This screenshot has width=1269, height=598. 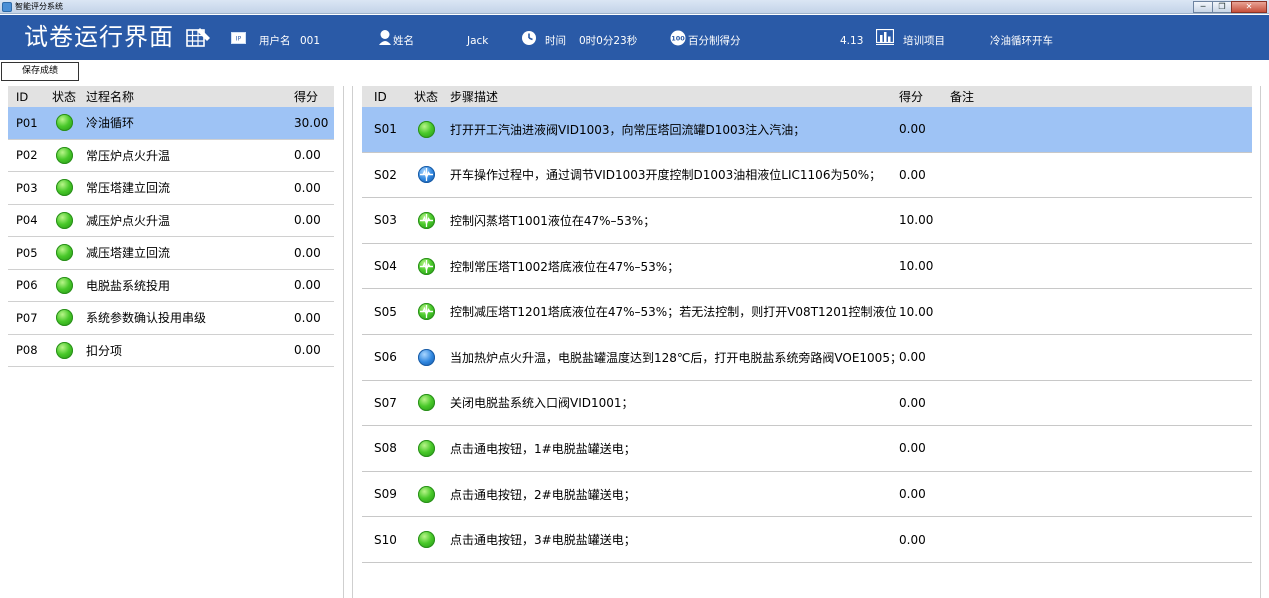 I want to click on step-id: S03, so click(x=385, y=220).